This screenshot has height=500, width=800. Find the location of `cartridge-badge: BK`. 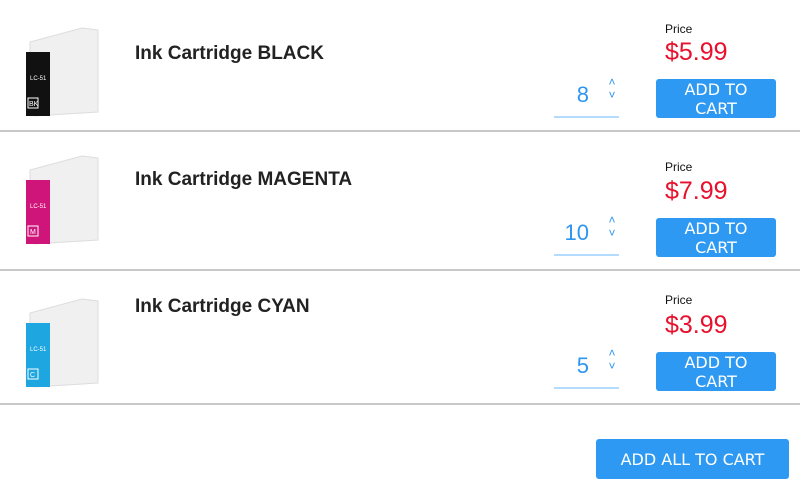

cartridge-badge: BK is located at coordinates (34, 104).